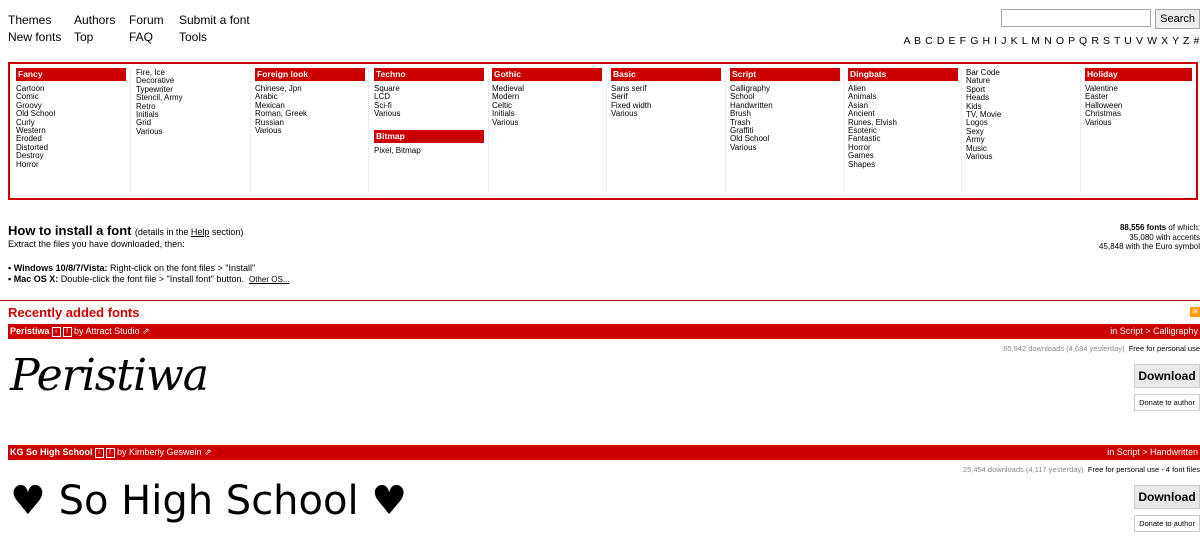 This screenshot has height=537, width=1200. What do you see at coordinates (101, 20) in the screenshot?
I see `nav-authors: Authors` at bounding box center [101, 20].